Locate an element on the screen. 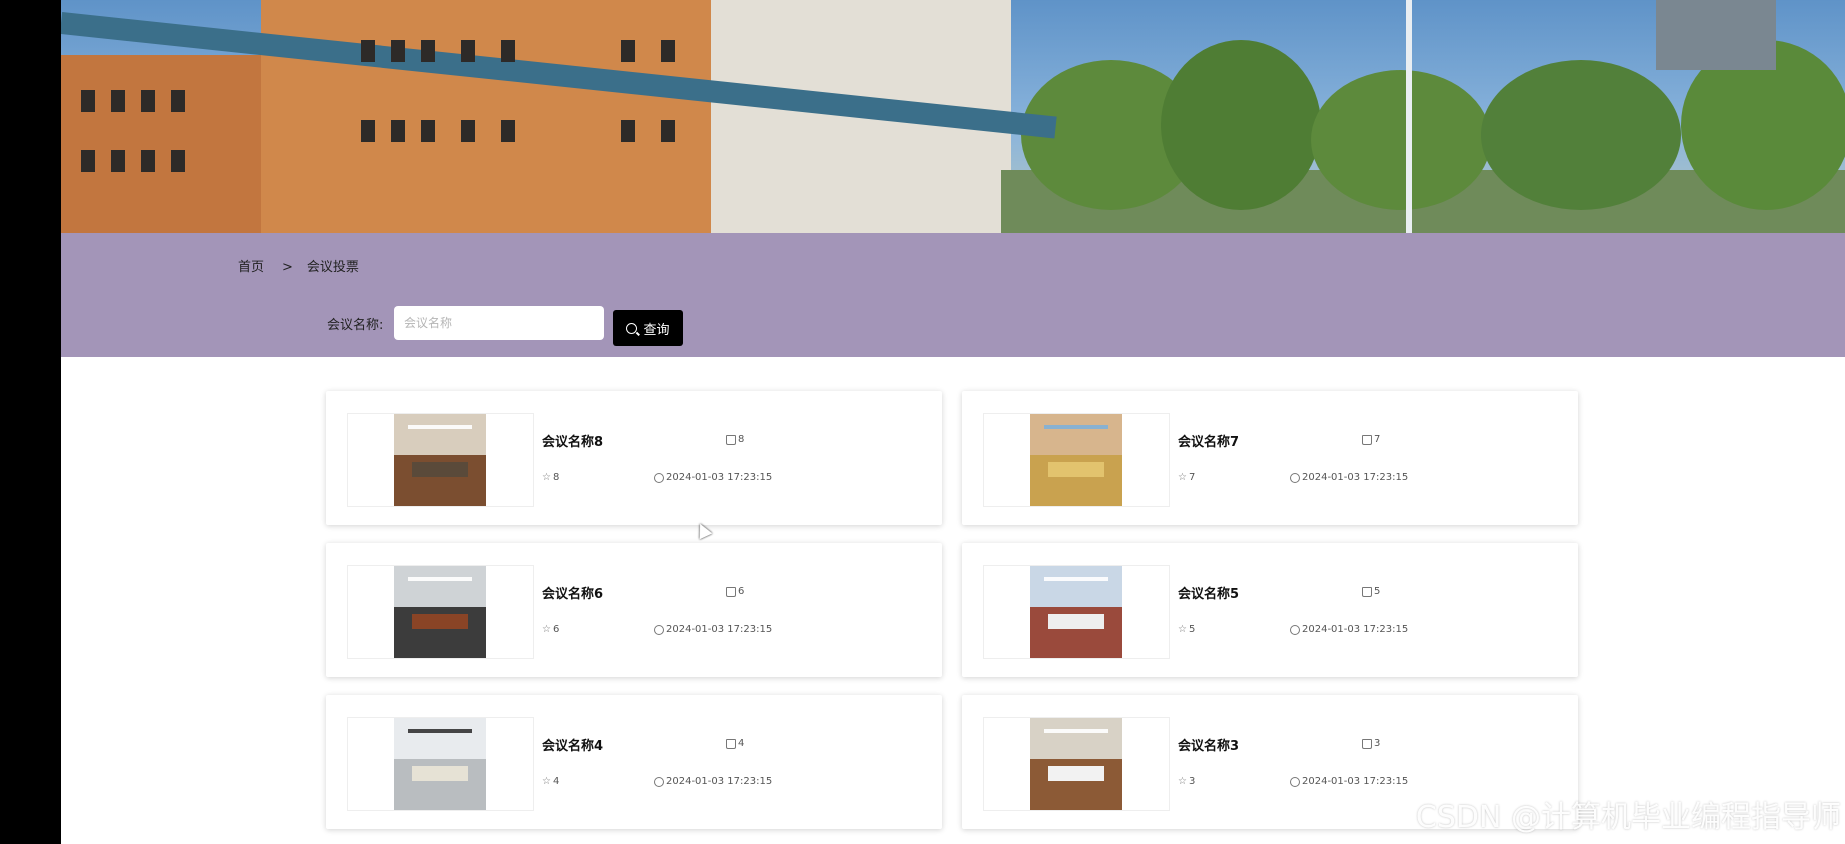 This screenshot has height=844, width=1845. breadcrumb-current: 会议投票 is located at coordinates (332, 267).